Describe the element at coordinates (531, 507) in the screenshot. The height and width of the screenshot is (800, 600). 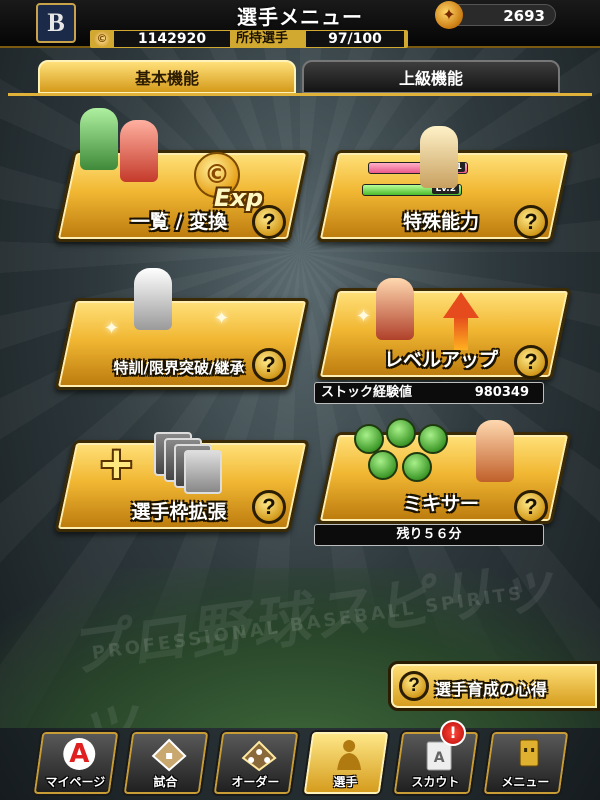
I see `mixer-help-icon: ?` at that location.